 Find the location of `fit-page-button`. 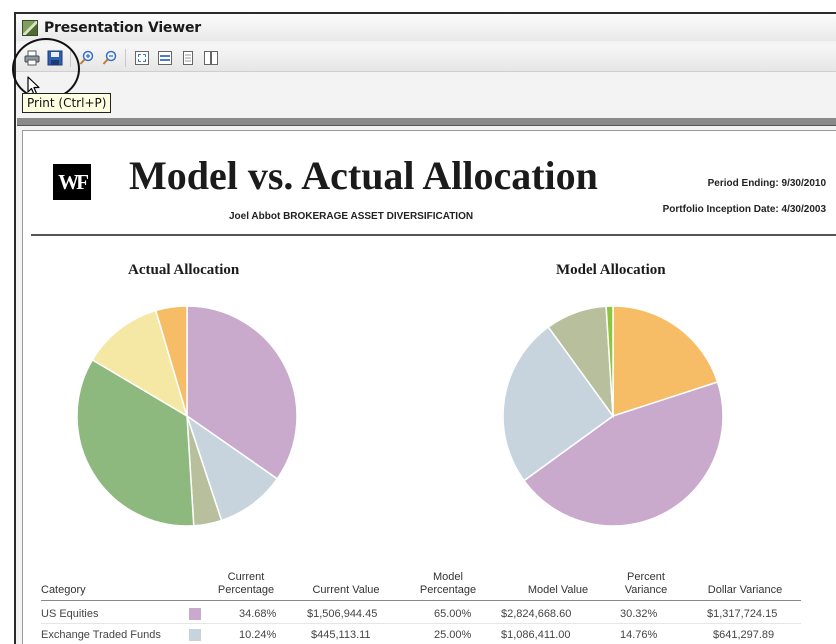

fit-page-button is located at coordinates (141, 57).